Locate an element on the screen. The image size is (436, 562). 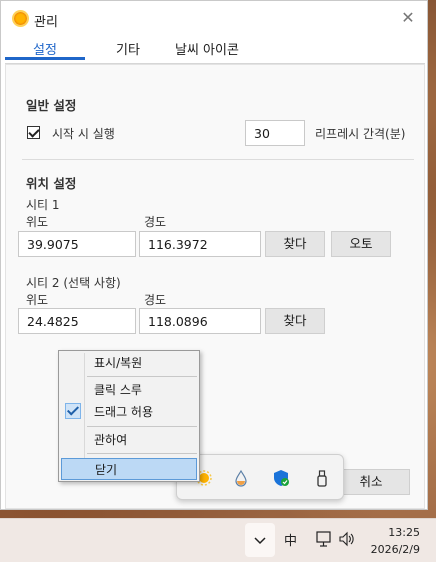
menu-item-click-through: 클릭 스루 is located at coordinates (129, 389).